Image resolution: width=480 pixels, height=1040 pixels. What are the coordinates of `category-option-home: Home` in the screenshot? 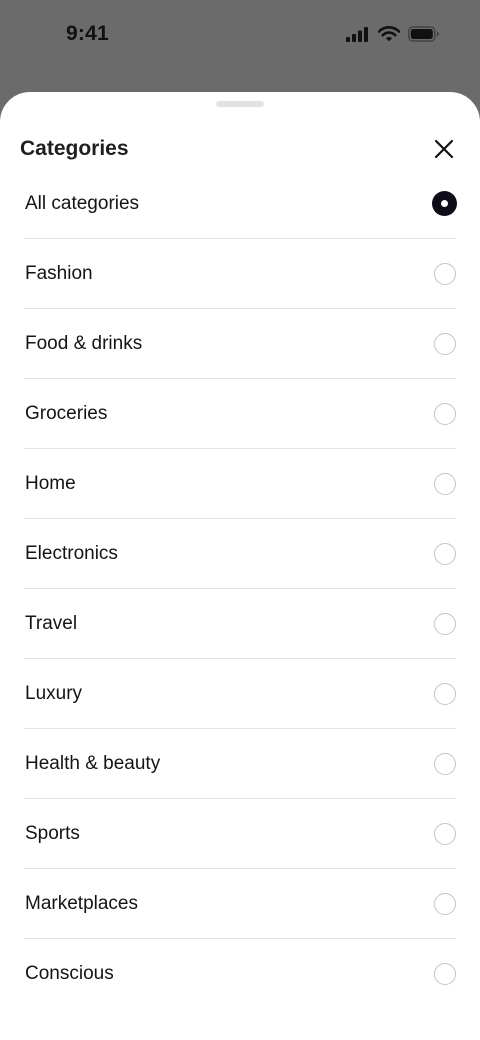 It's located at (240, 484).